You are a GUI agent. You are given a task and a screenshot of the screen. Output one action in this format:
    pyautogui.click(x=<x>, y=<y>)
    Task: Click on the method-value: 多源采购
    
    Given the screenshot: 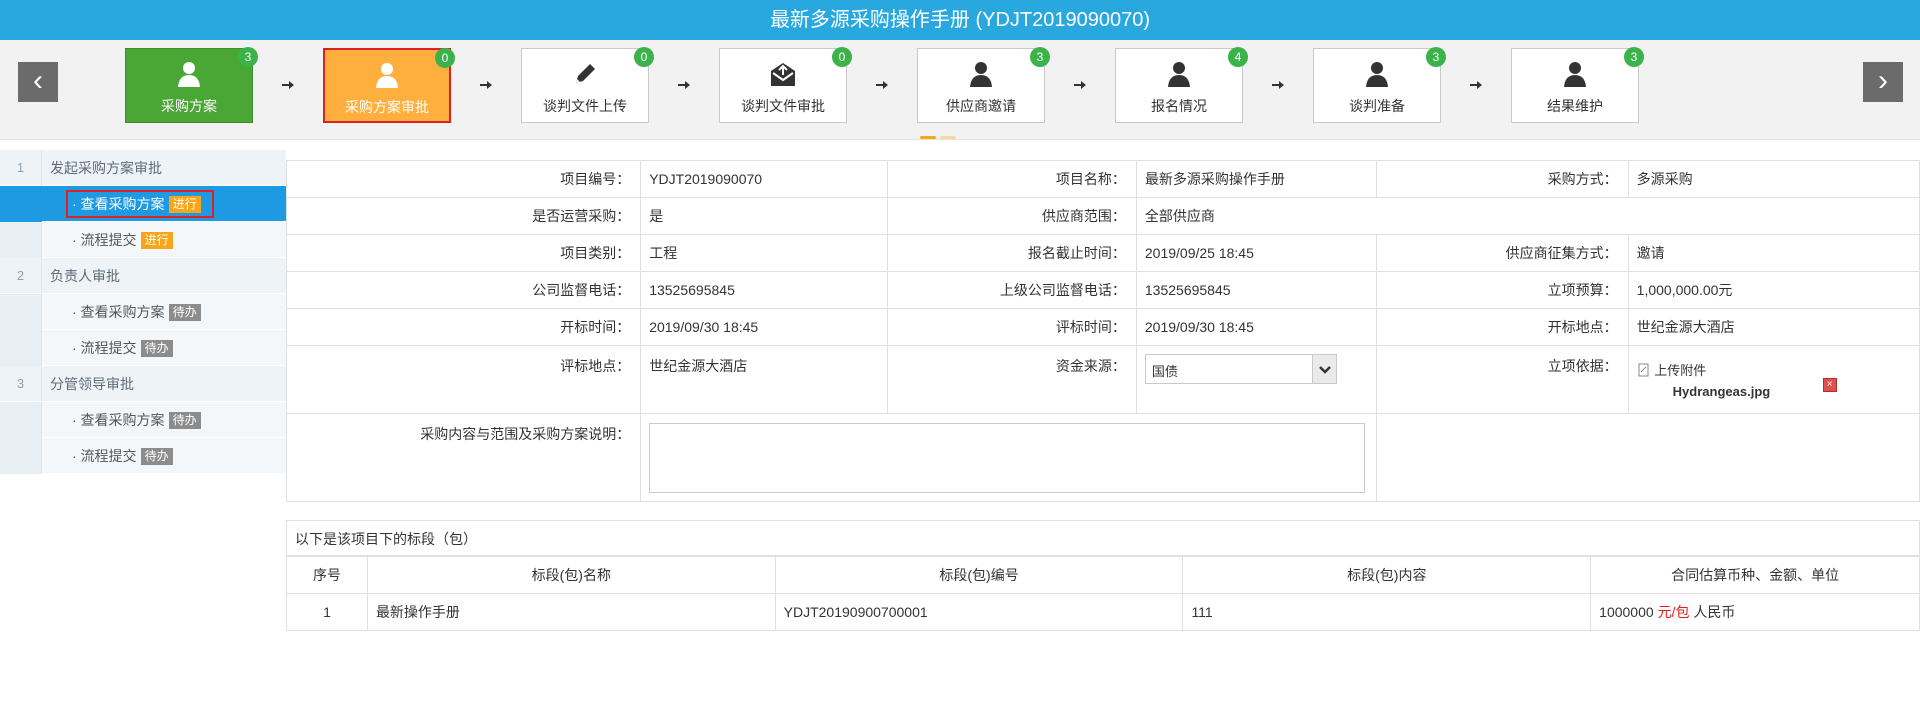 What is the action you would take?
    pyautogui.click(x=1773, y=179)
    